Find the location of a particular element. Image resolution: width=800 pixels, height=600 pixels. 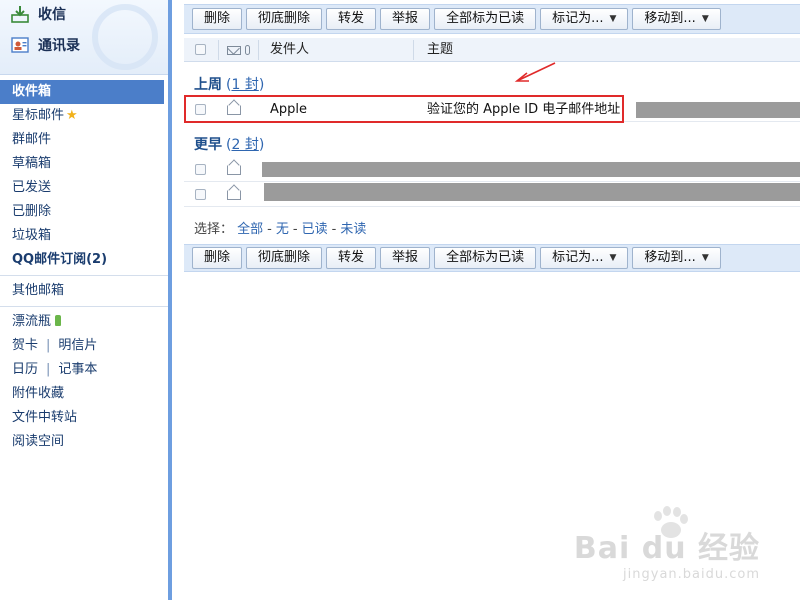

mark-all-read-button: 全部标为已读 is located at coordinates (485, 258).